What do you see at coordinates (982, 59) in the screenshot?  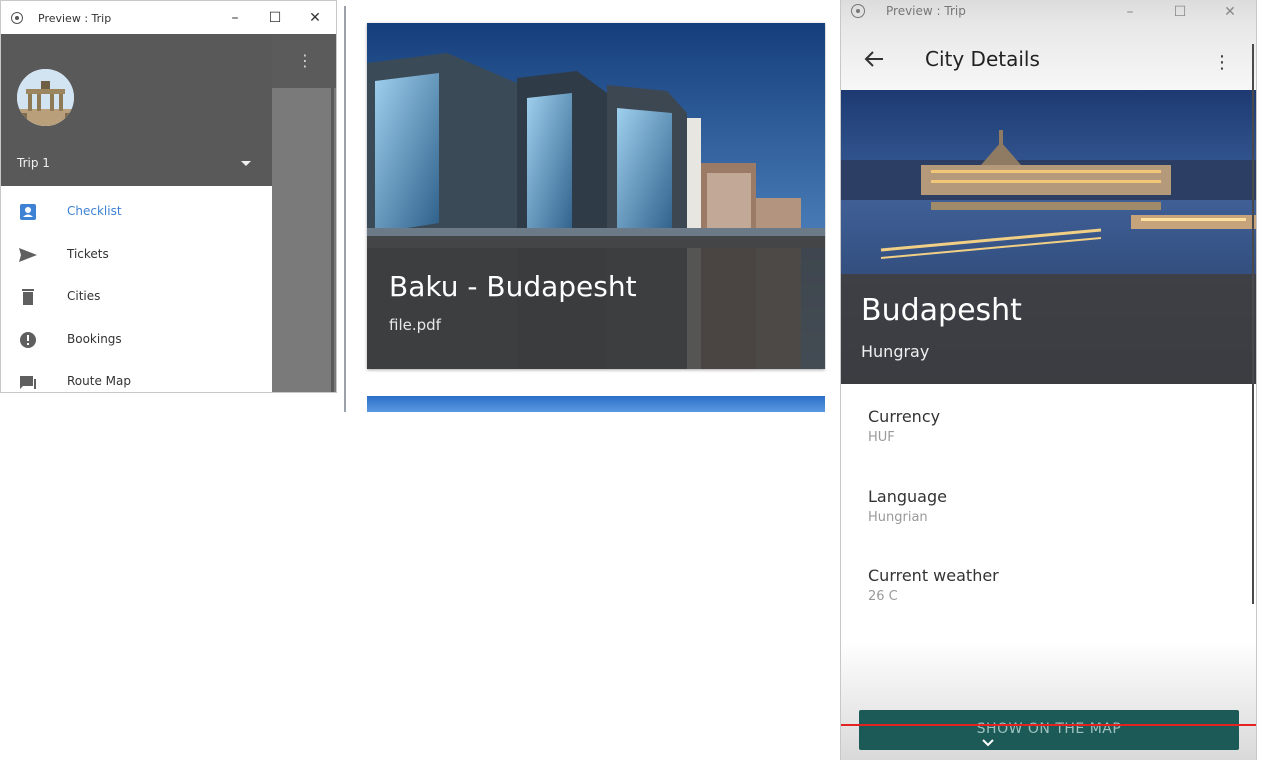 I see `page-title: City Details` at bounding box center [982, 59].